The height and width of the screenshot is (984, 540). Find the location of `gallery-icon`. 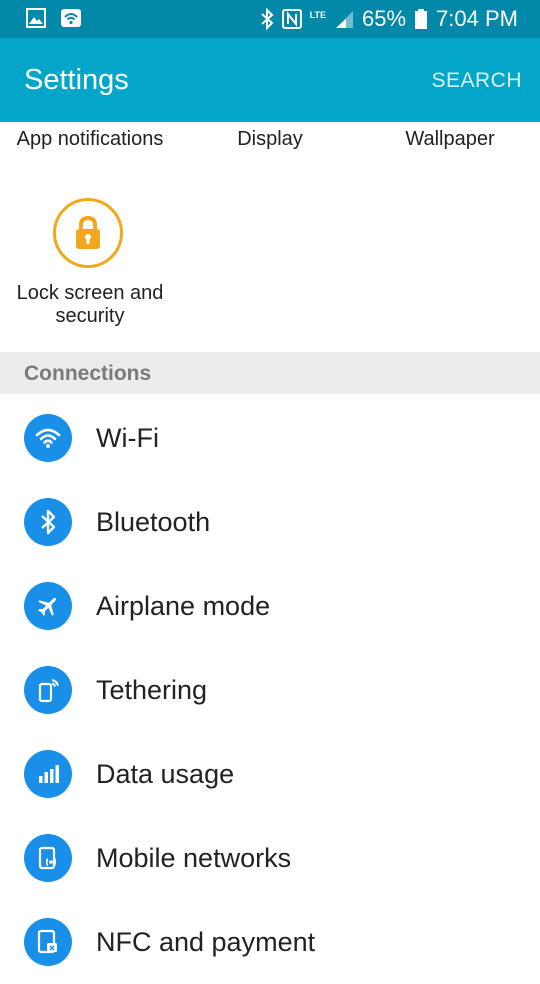

gallery-icon is located at coordinates (36, 18).